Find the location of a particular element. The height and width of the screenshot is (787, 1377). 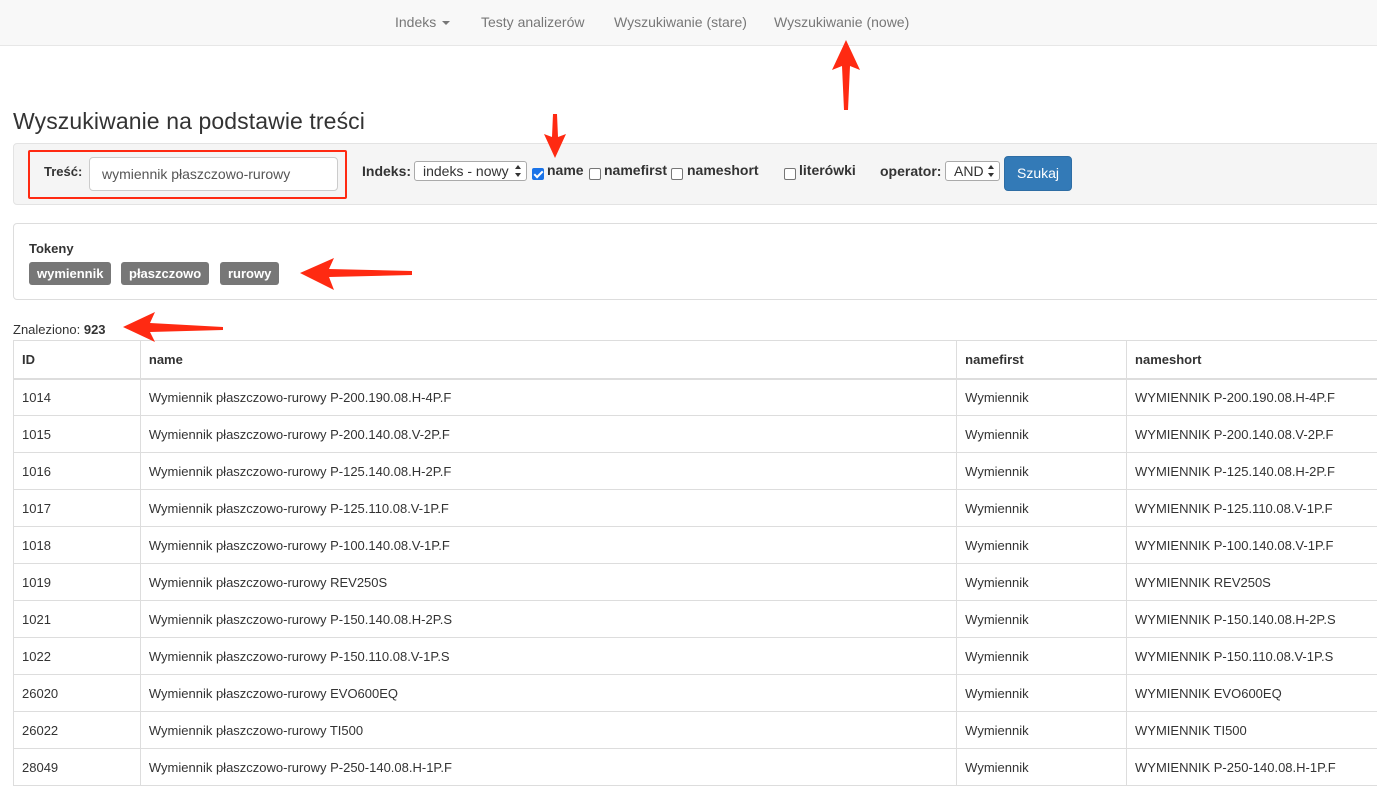

cell-id: 1022 is located at coordinates (77, 656).